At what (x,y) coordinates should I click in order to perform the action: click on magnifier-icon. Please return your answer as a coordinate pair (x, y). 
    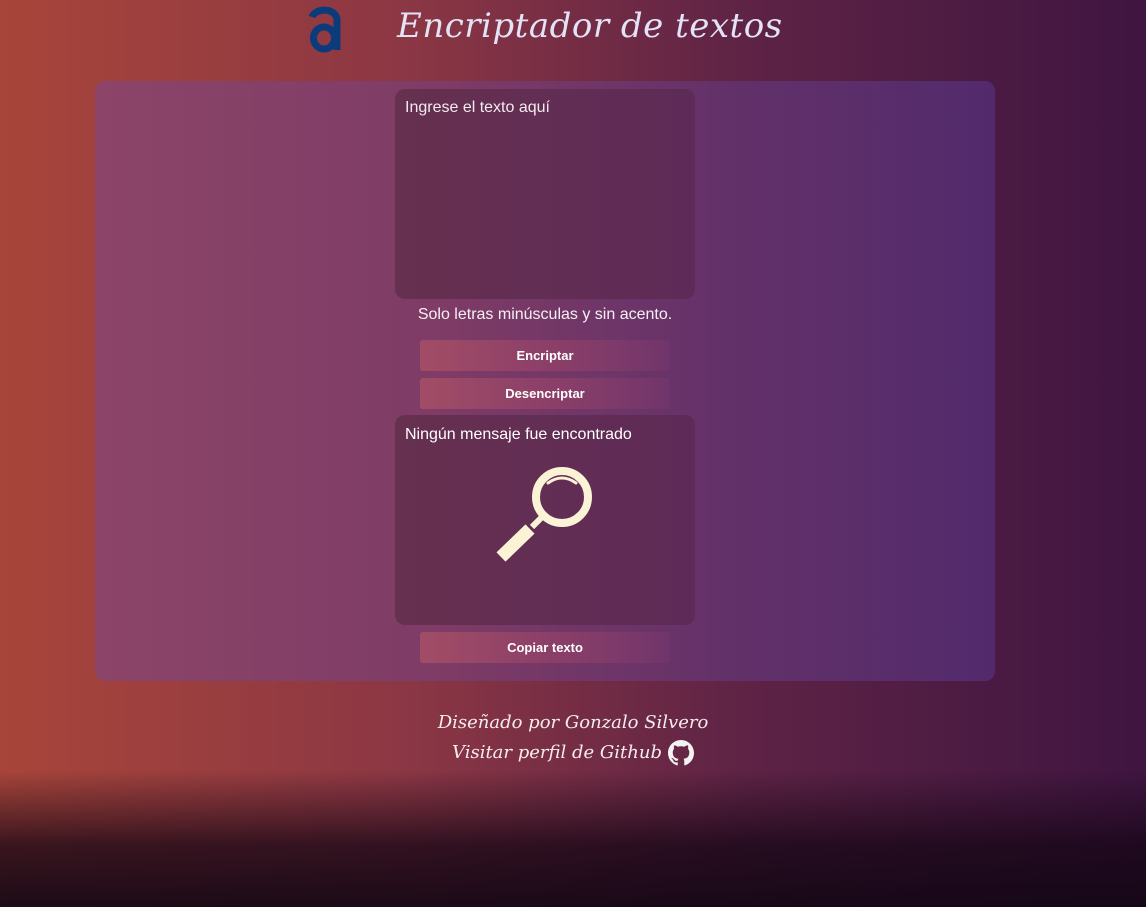
    Looking at the image, I should click on (544, 514).